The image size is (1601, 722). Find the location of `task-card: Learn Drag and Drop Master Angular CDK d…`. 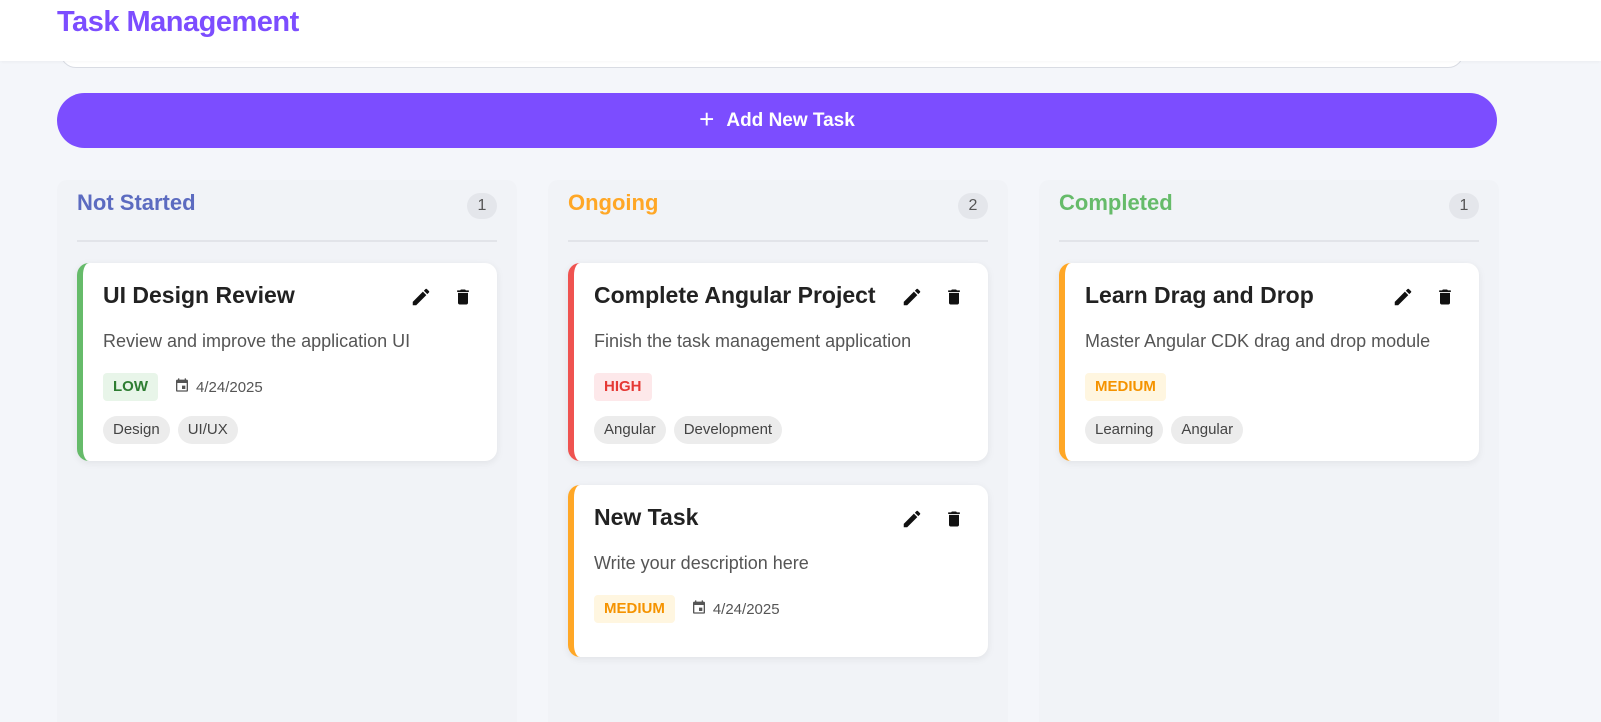

task-card: Learn Drag and Drop Master Angular CDK d… is located at coordinates (1269, 362).